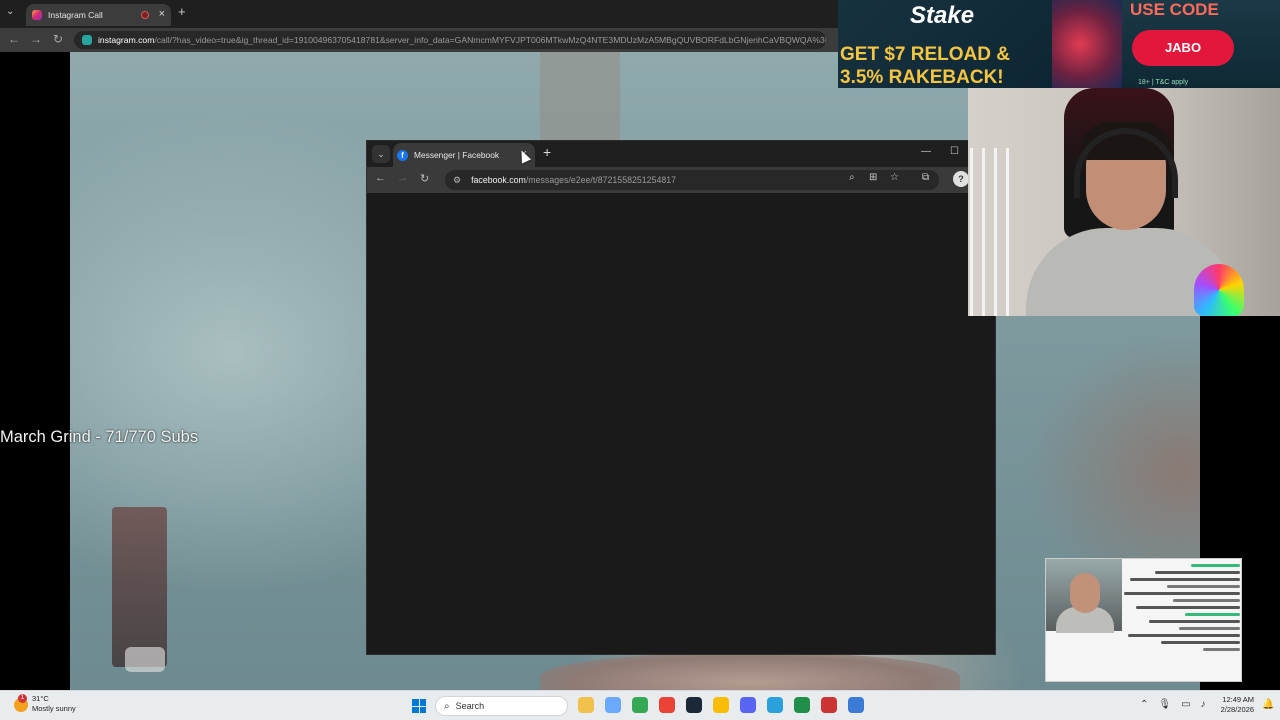  Describe the element at coordinates (748, 705) in the screenshot. I see `discord-icon` at that location.